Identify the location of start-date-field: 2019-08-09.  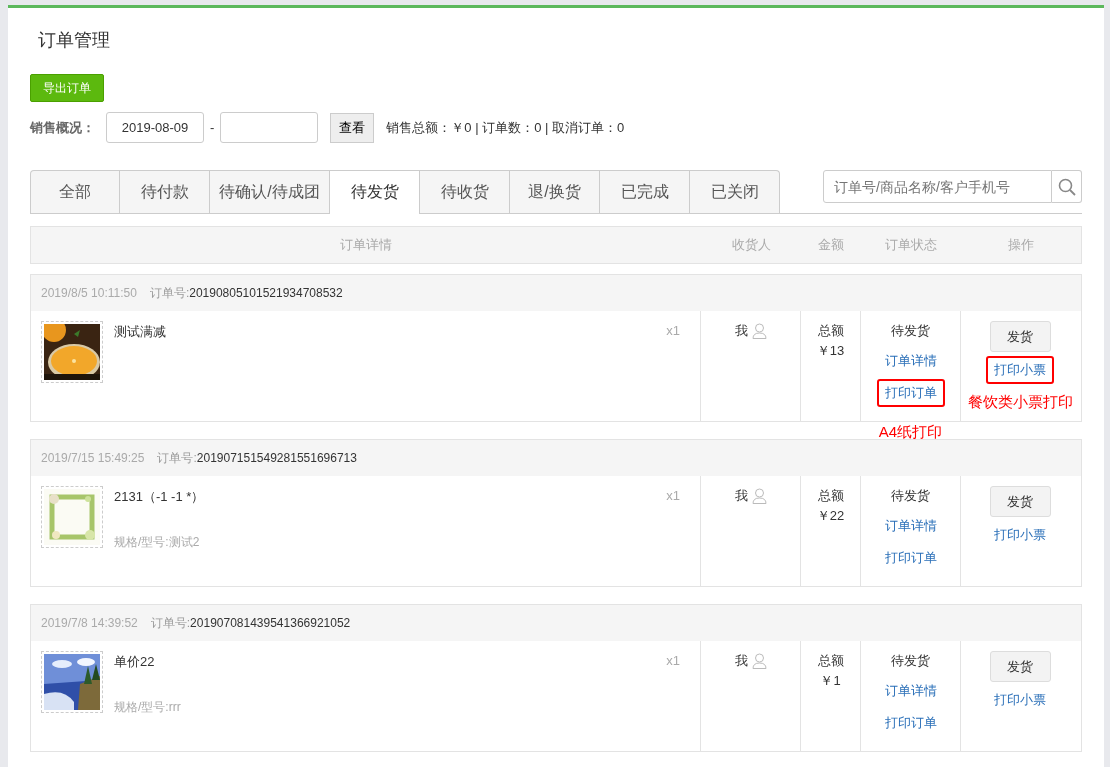
(155, 127).